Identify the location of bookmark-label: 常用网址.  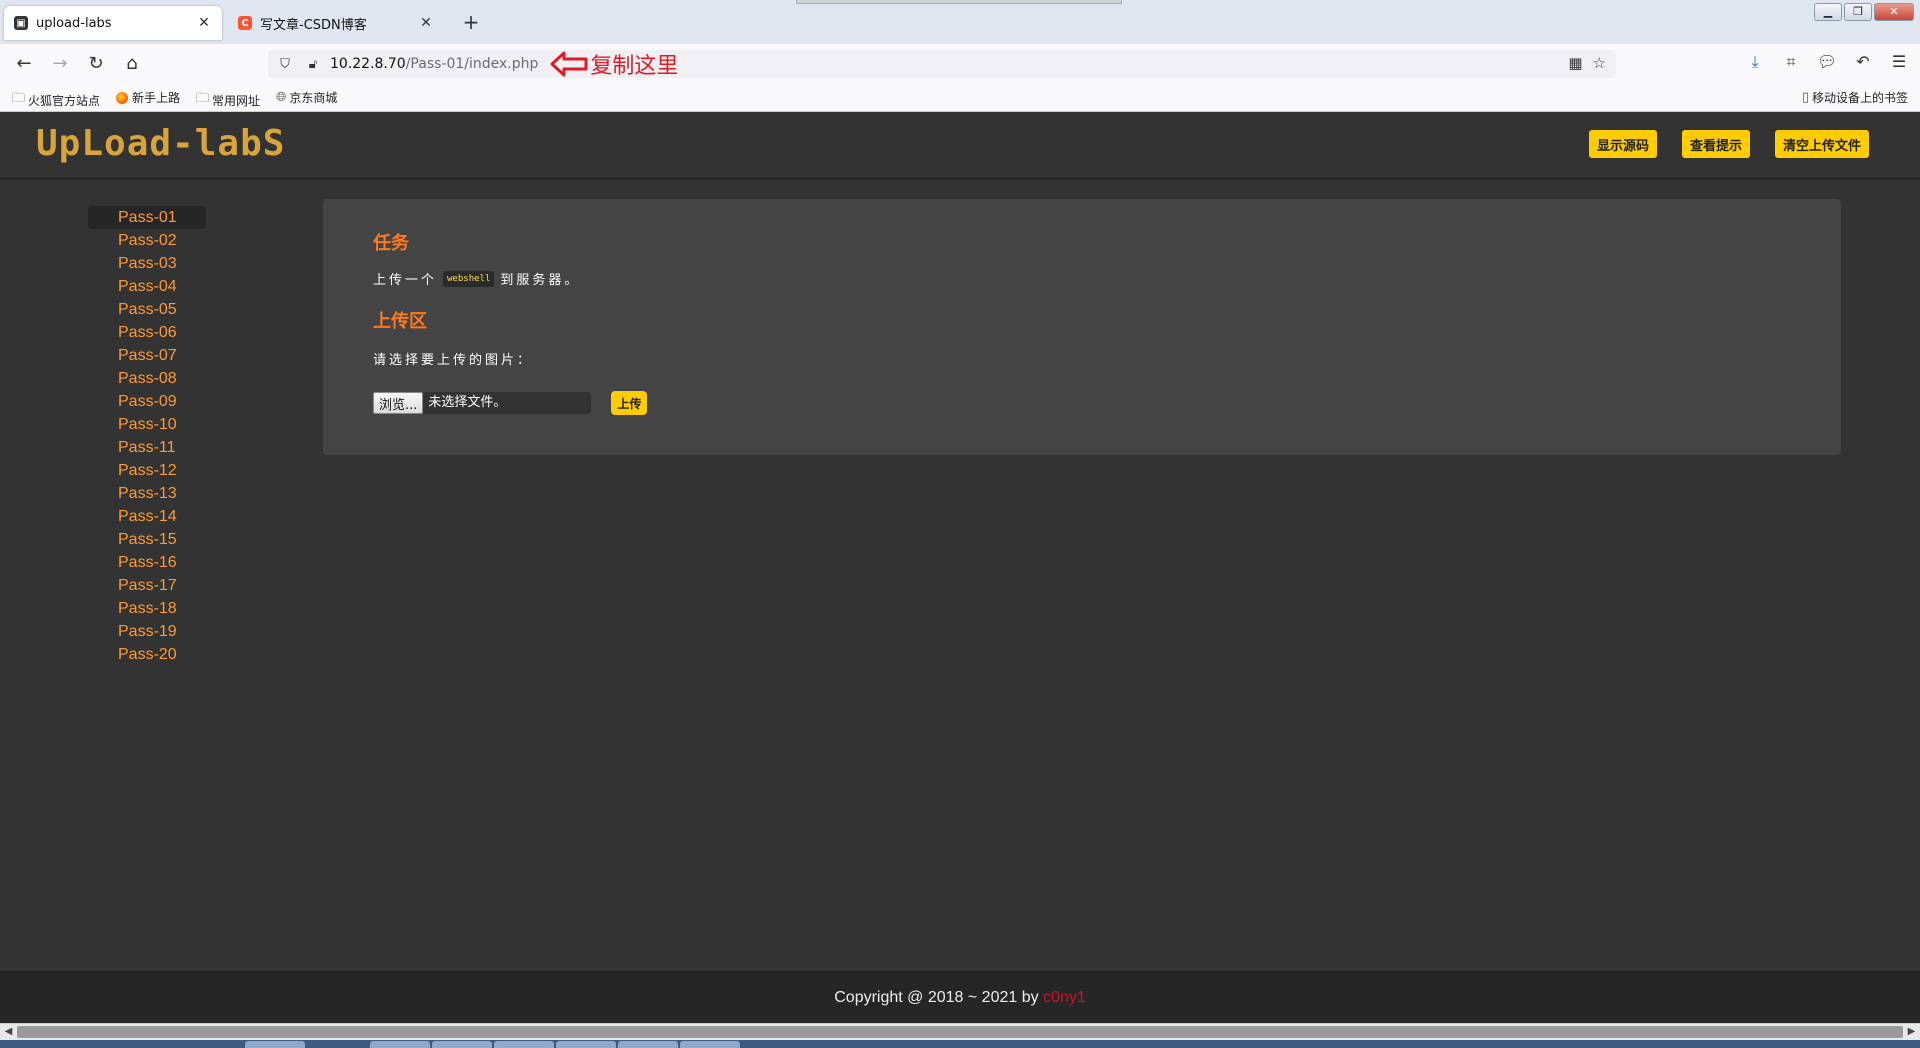
(236, 100).